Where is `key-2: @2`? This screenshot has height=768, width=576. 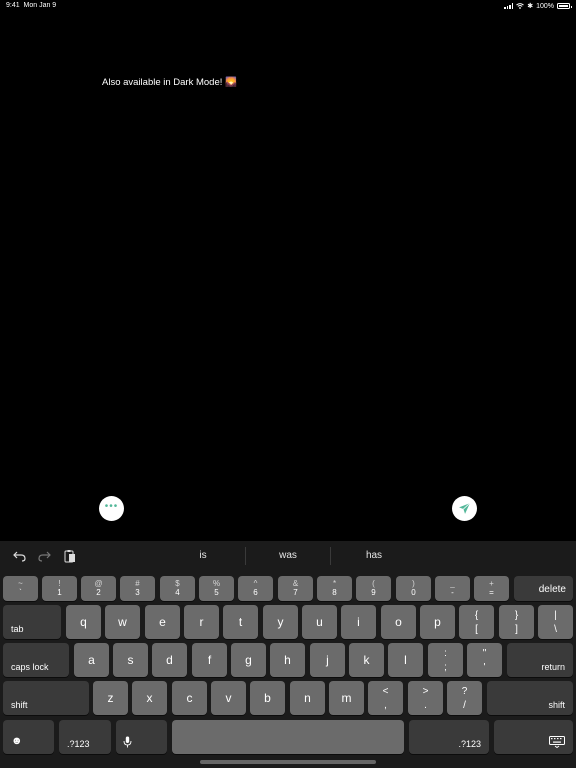
key-2: @2 is located at coordinates (98, 588).